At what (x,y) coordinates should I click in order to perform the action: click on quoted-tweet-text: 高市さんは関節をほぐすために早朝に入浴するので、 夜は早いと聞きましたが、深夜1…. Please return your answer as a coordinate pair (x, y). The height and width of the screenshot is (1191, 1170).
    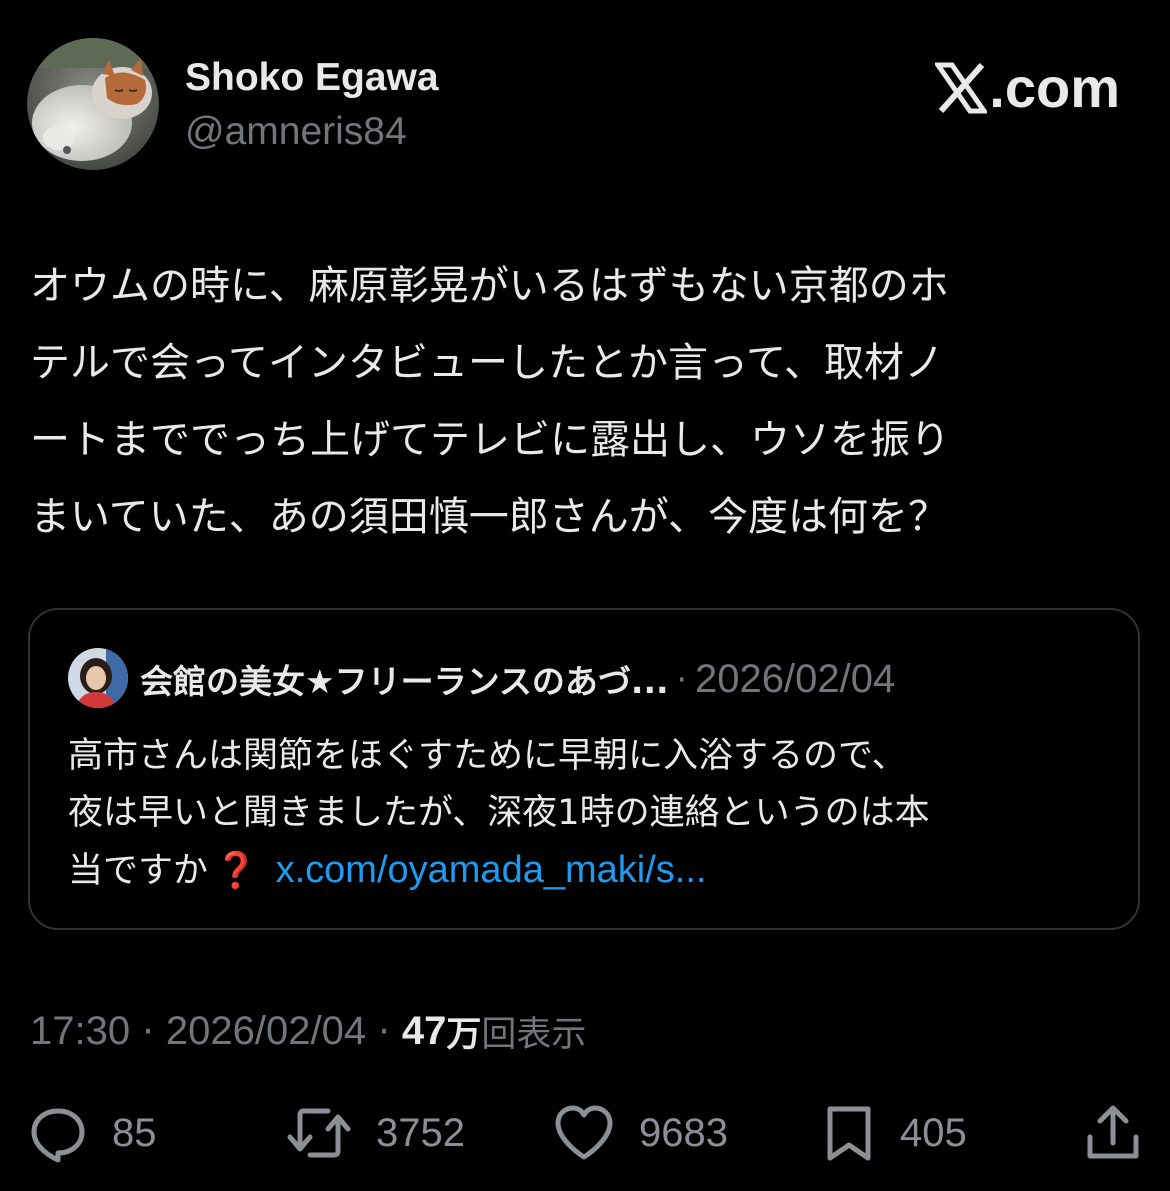
    Looking at the image, I should click on (598, 813).